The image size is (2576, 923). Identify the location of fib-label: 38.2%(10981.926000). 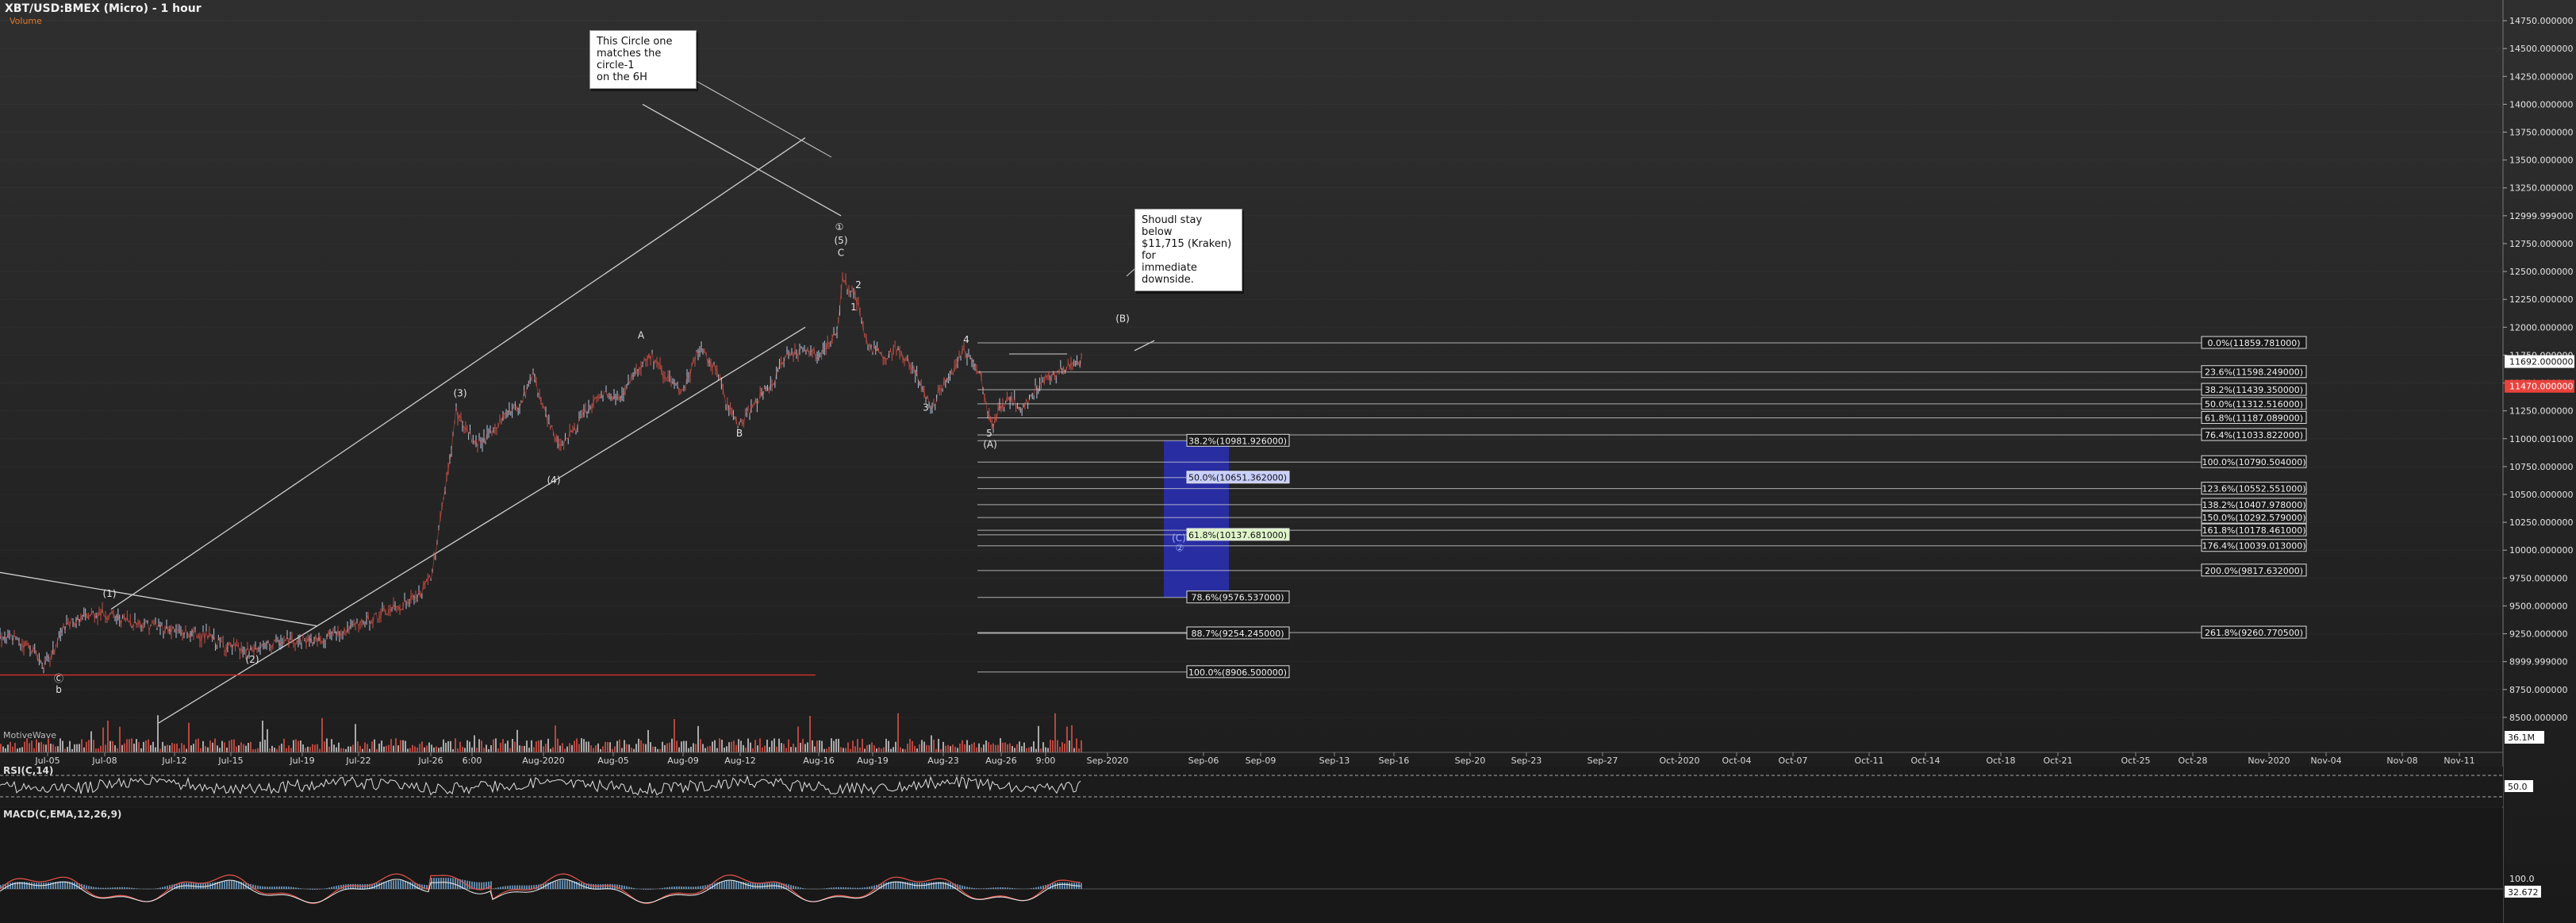
(1237, 441).